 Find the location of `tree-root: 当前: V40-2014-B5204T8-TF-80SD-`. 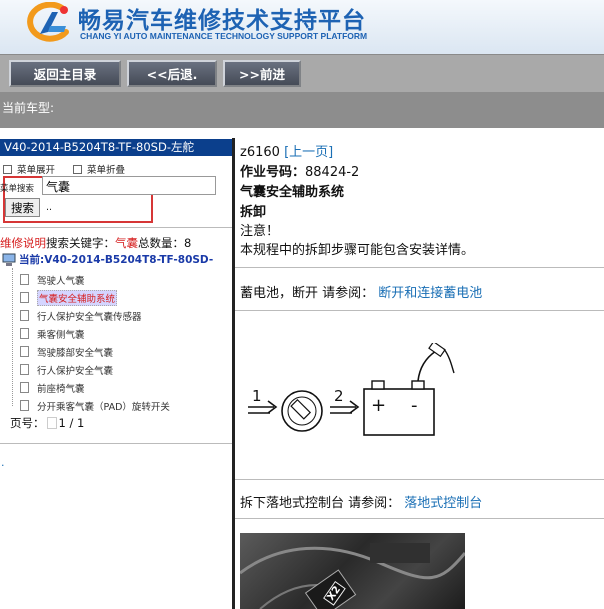

tree-root: 当前: V40-2014-B5204T8-TF-80SD- is located at coordinates (107, 259).